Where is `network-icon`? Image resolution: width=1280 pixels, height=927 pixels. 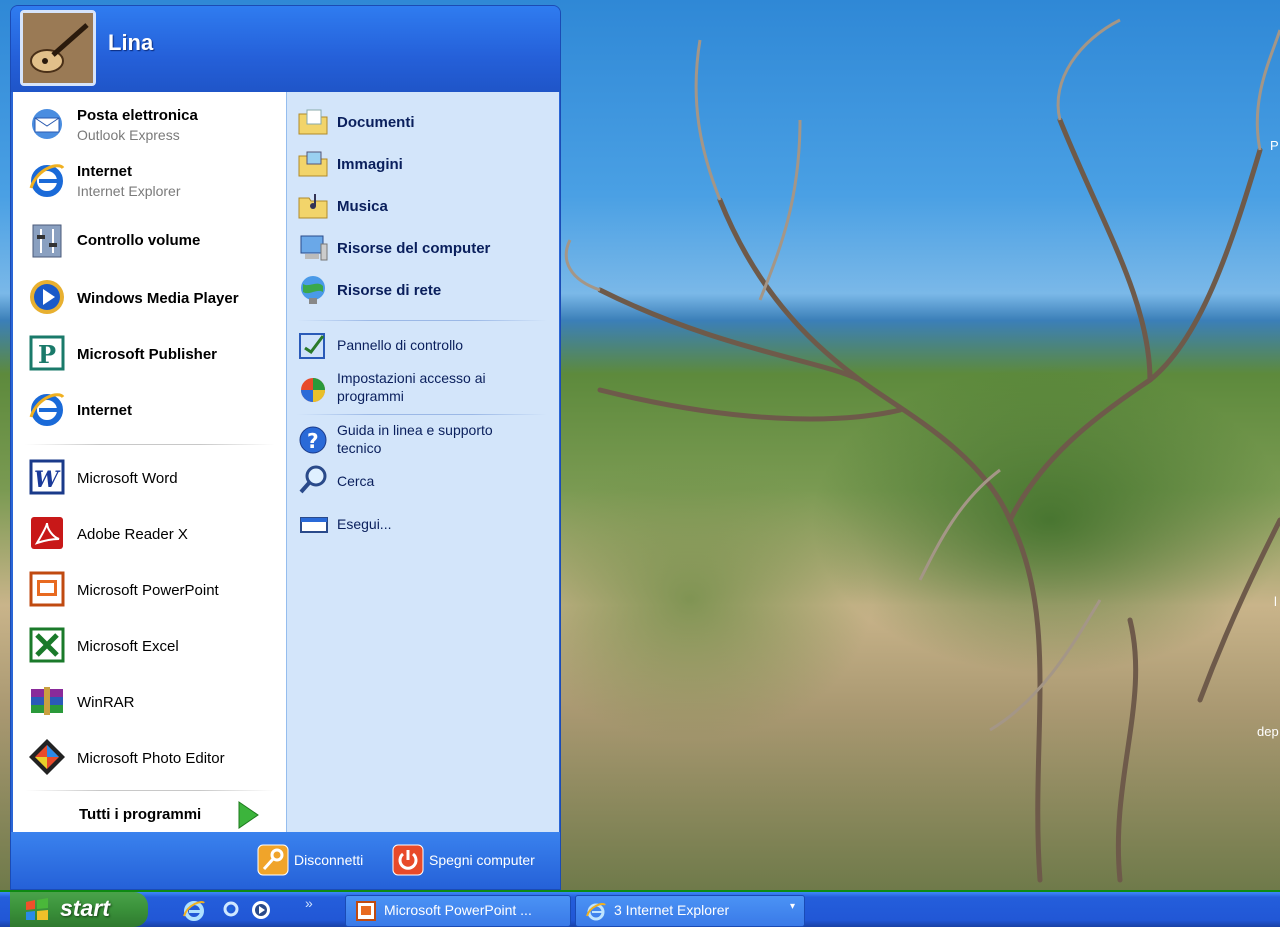
network-icon is located at coordinates (313, 290).